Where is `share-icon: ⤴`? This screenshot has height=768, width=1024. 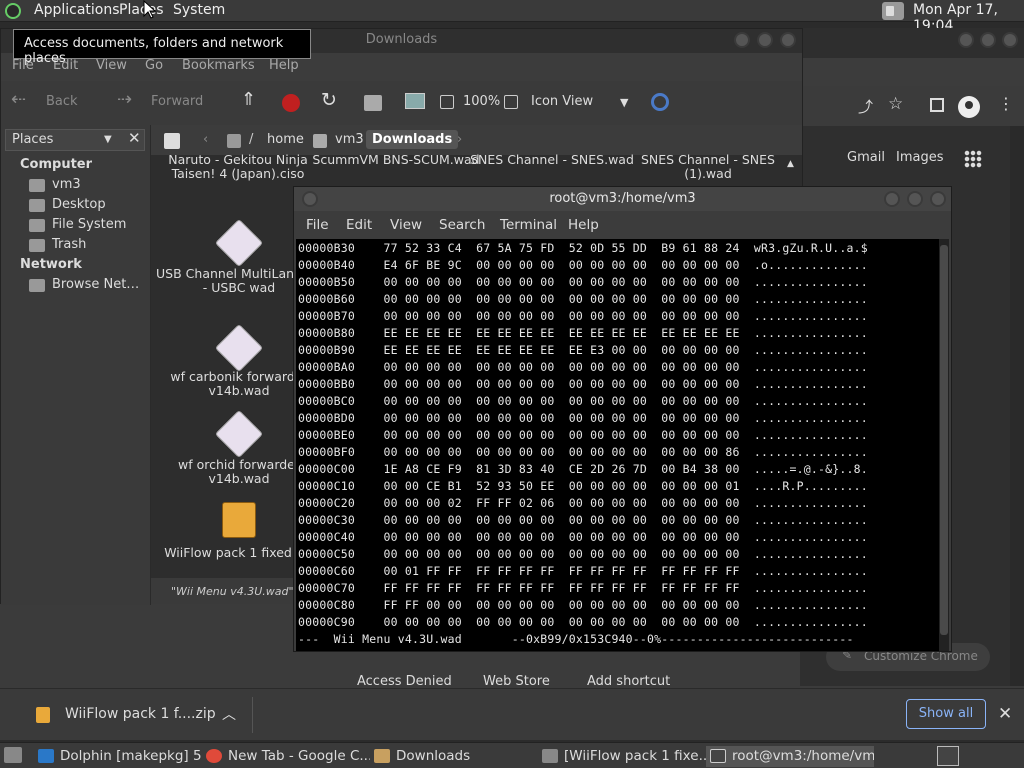 share-icon: ⤴ is located at coordinates (865, 106).